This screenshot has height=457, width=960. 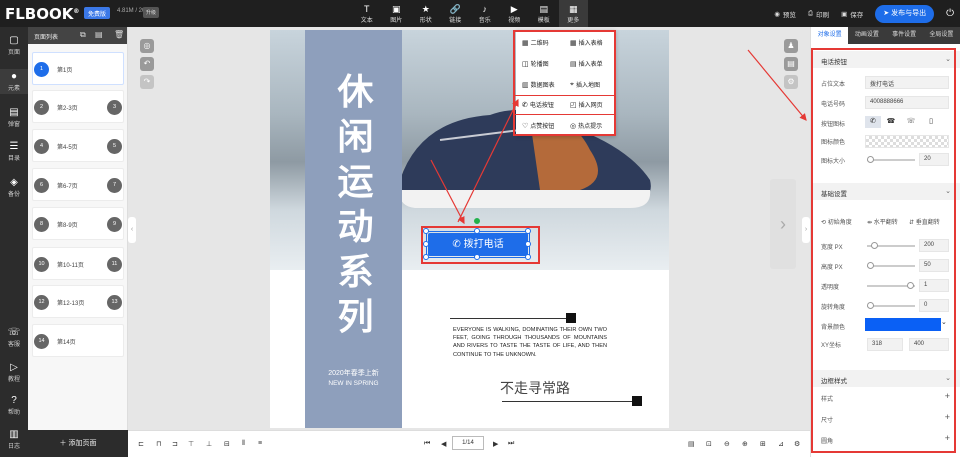 What do you see at coordinates (691, 444) in the screenshot?
I see `layers-icon: ▤` at bounding box center [691, 444].